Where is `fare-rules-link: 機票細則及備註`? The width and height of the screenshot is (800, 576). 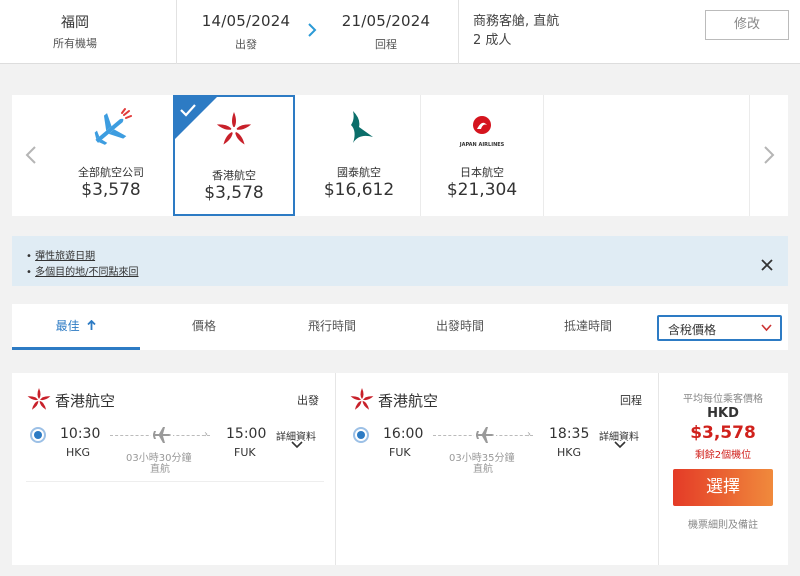
fare-rules-link: 機票細則及備註 is located at coordinates (723, 523).